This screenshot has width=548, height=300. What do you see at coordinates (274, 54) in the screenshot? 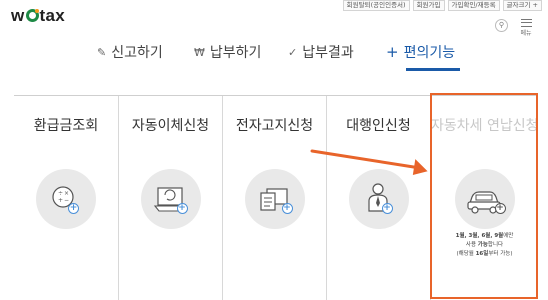
I see `main-nav: ✎ 신고하기 ₩ 납부하기 ✓ 납부결과 + 편의기능` at bounding box center [274, 54].